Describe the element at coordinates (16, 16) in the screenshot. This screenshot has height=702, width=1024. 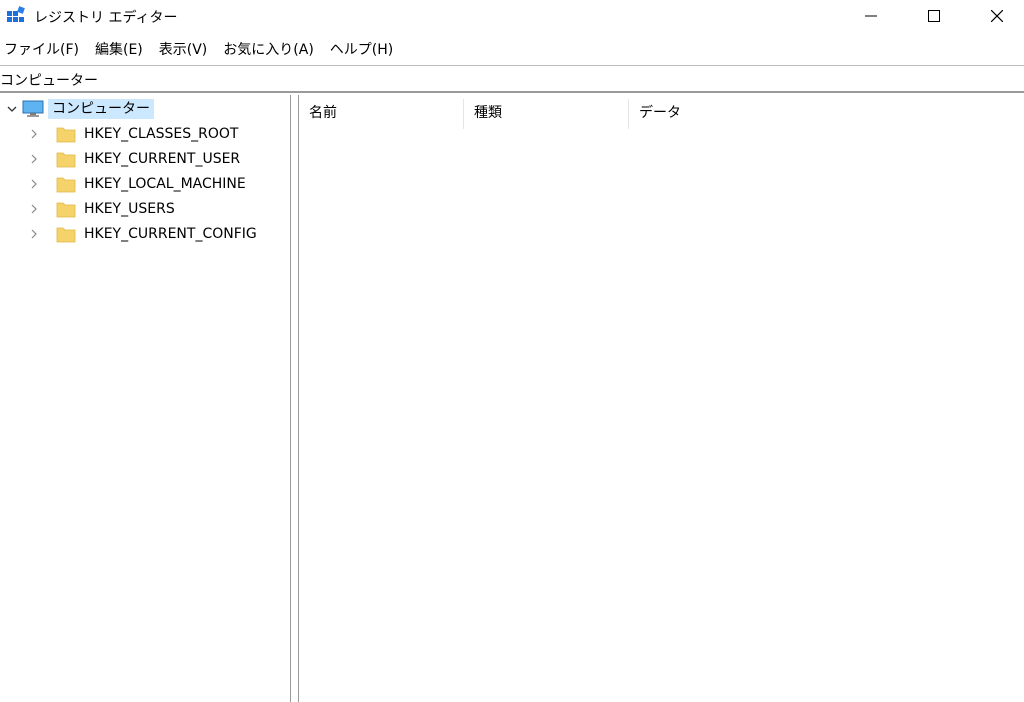
I see `registry-editor-app-icon` at that location.